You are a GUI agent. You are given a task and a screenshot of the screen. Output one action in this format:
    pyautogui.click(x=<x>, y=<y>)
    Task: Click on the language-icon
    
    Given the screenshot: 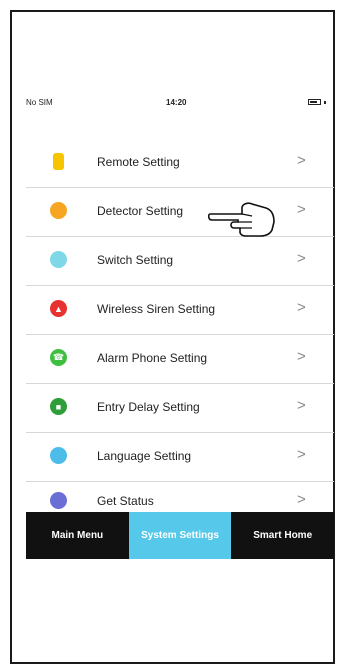 What is the action you would take?
    pyautogui.click(x=58, y=455)
    